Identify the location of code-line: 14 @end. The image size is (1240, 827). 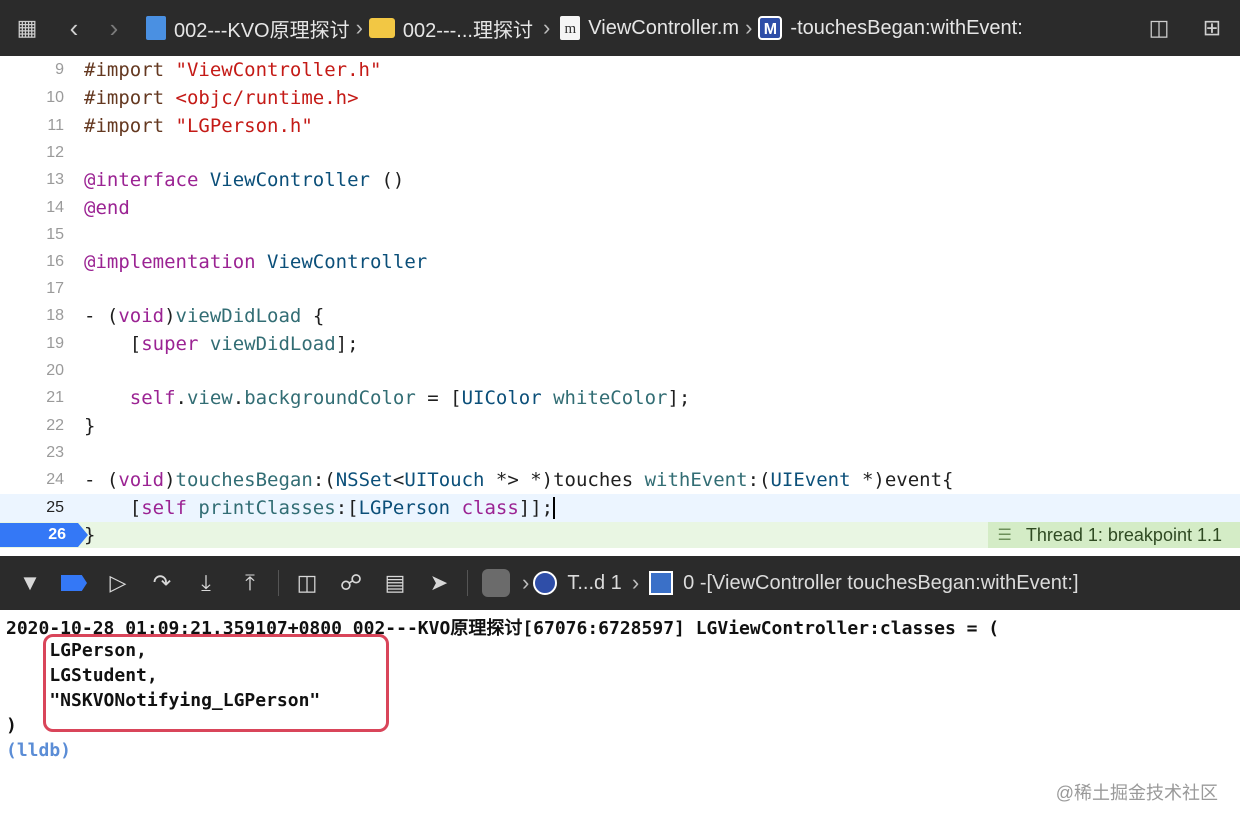
(620, 208).